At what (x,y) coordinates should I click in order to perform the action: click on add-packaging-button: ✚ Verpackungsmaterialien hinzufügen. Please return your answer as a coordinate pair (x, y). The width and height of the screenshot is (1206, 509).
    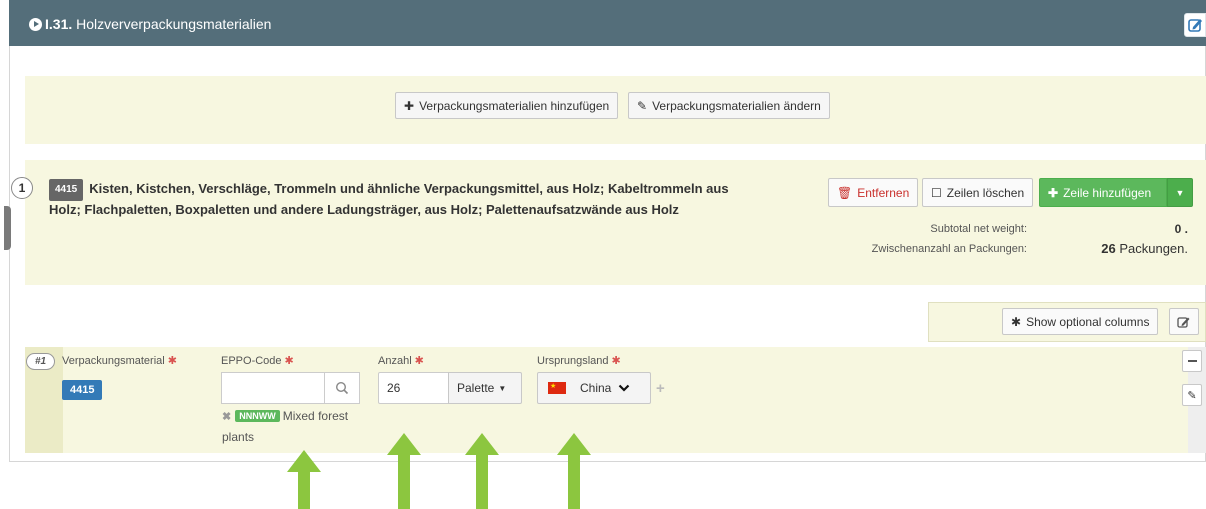
    Looking at the image, I should click on (507, 105).